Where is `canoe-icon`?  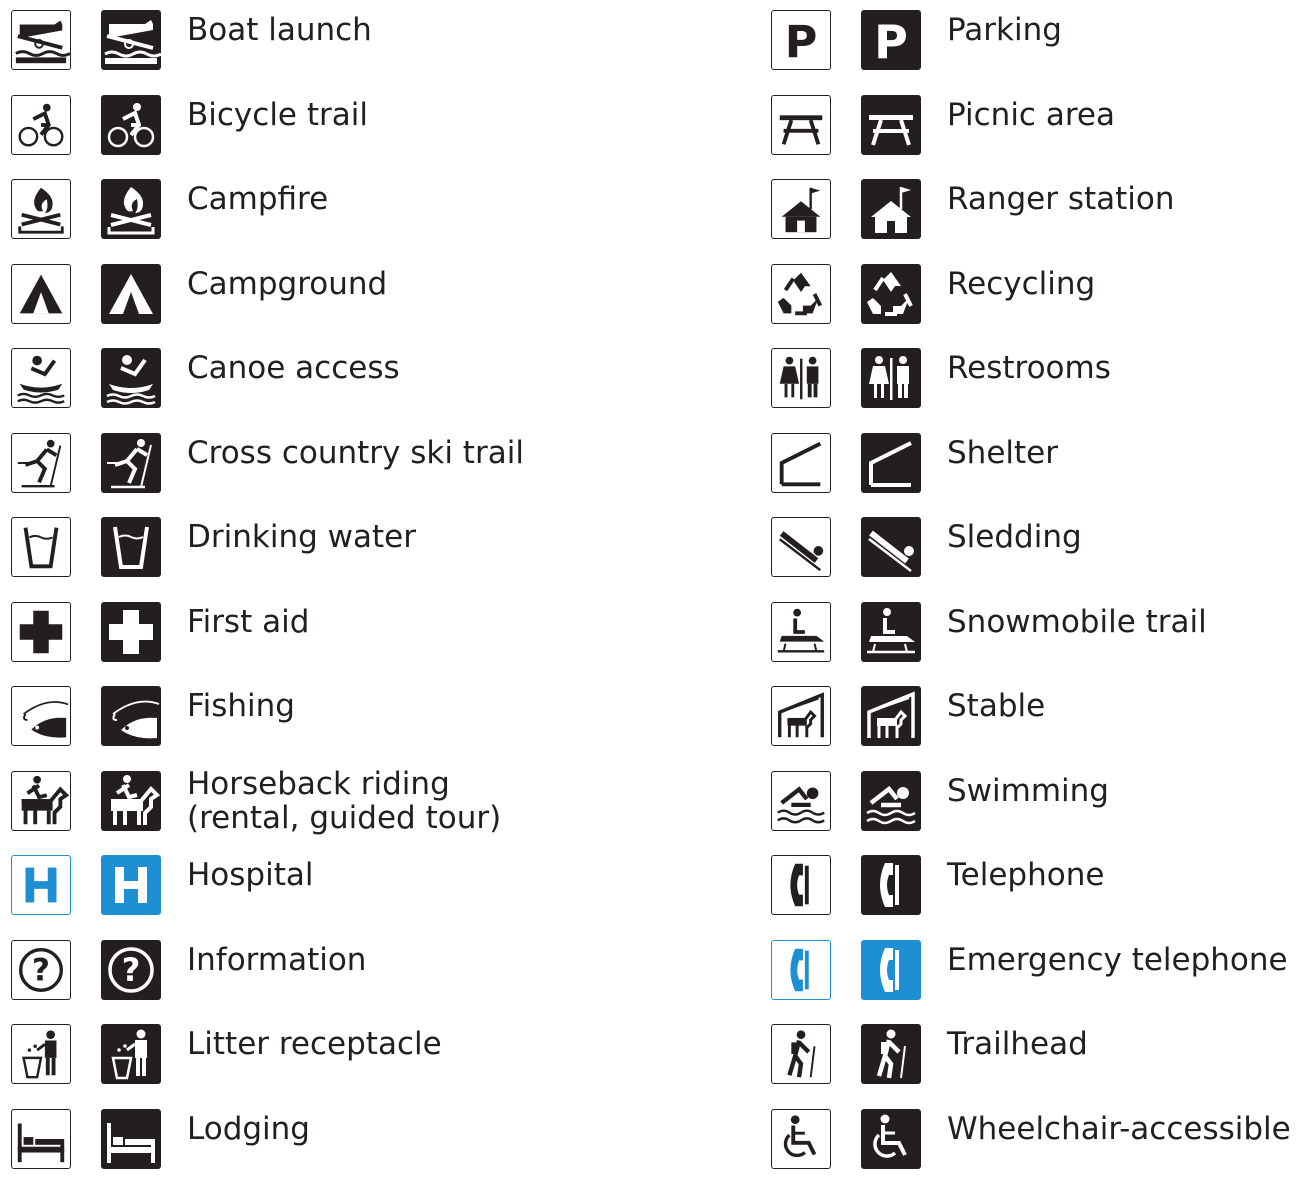
canoe-icon is located at coordinates (41, 378).